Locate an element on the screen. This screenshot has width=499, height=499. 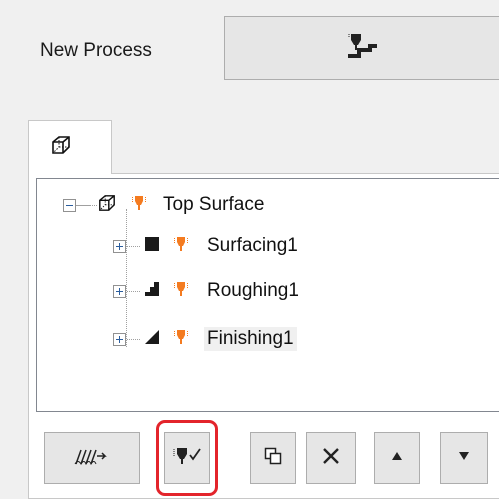
tree-item-root: Top Surface is located at coordinates (165, 205).